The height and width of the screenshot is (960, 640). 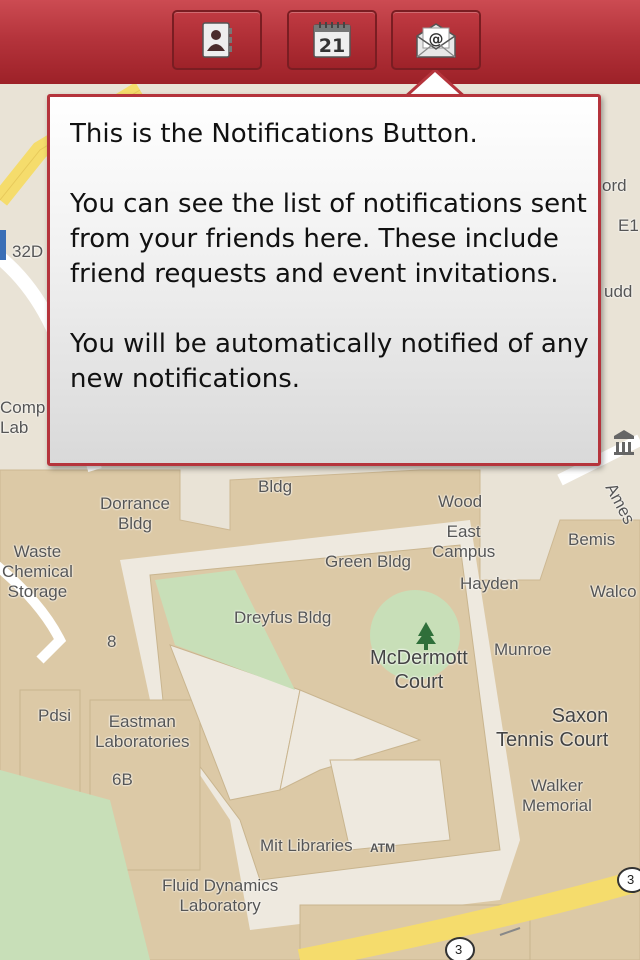 What do you see at coordinates (460, 501) in the screenshot?
I see `map-label-wood: Wood` at bounding box center [460, 501].